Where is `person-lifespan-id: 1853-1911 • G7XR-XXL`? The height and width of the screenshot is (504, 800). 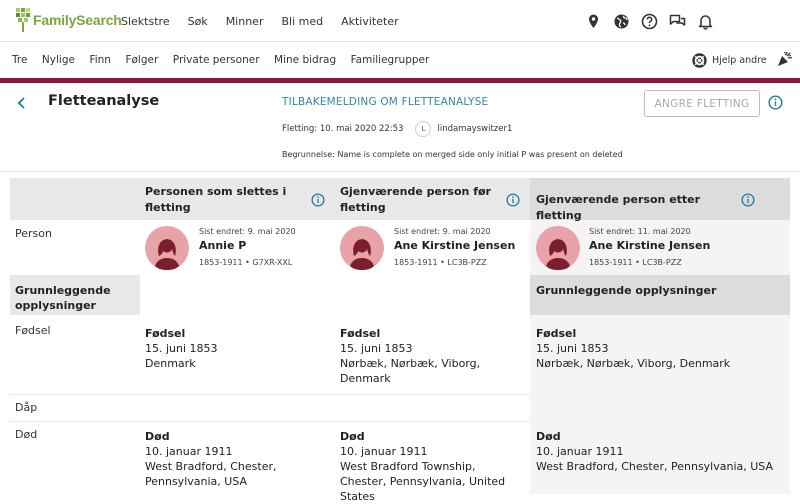
person-lifespan-id: 1853-1911 • G7XR-XXL is located at coordinates (246, 262).